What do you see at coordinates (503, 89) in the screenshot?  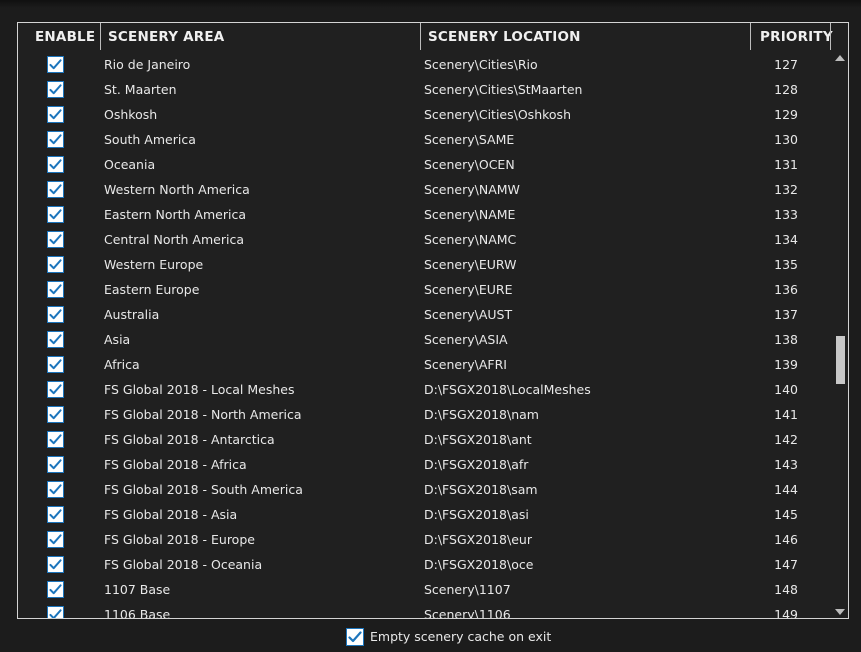 I see `scenery-location-cell: Scenery\Cities\StMaarten` at bounding box center [503, 89].